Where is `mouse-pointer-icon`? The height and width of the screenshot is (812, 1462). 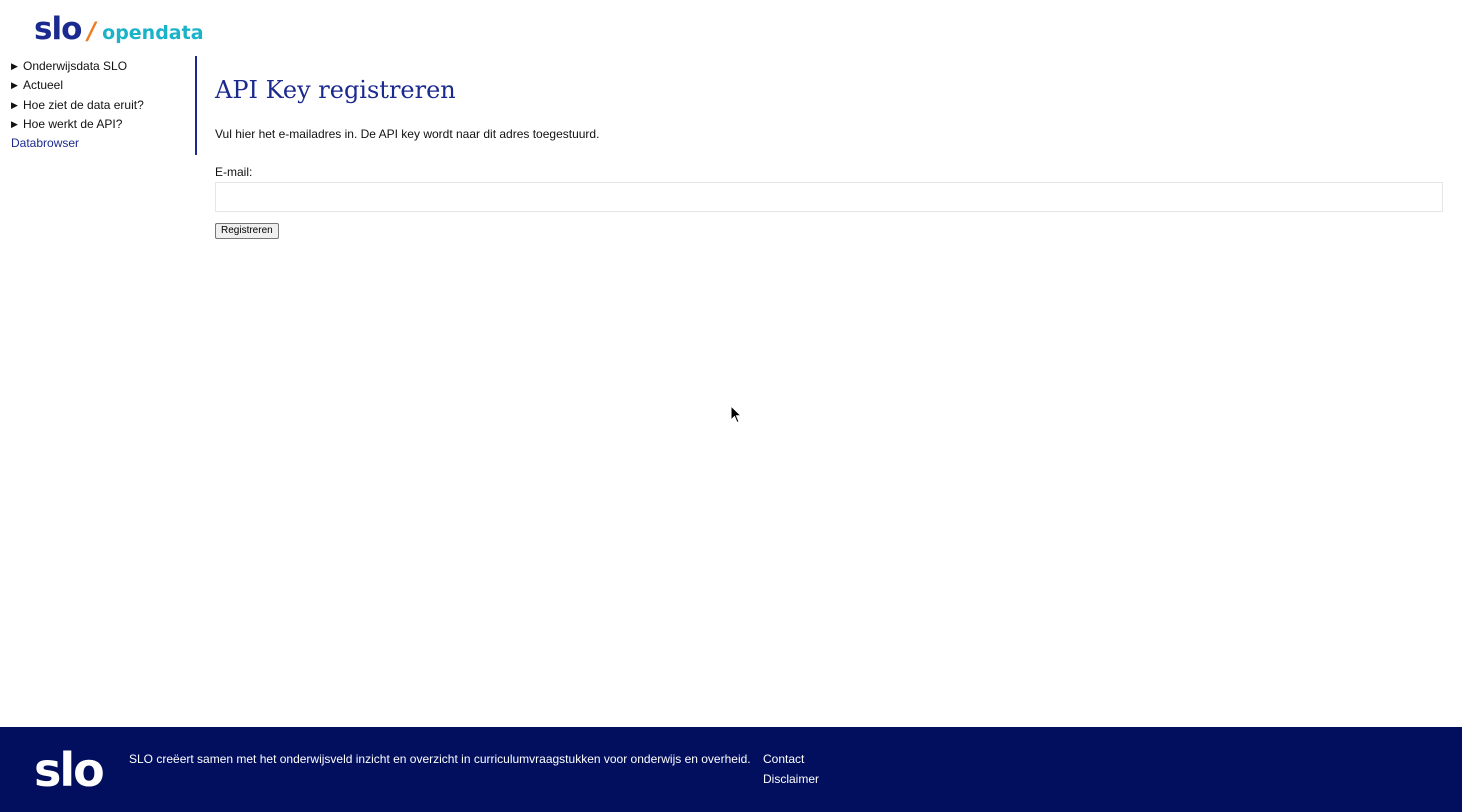
mouse-pointer-icon is located at coordinates (736, 414).